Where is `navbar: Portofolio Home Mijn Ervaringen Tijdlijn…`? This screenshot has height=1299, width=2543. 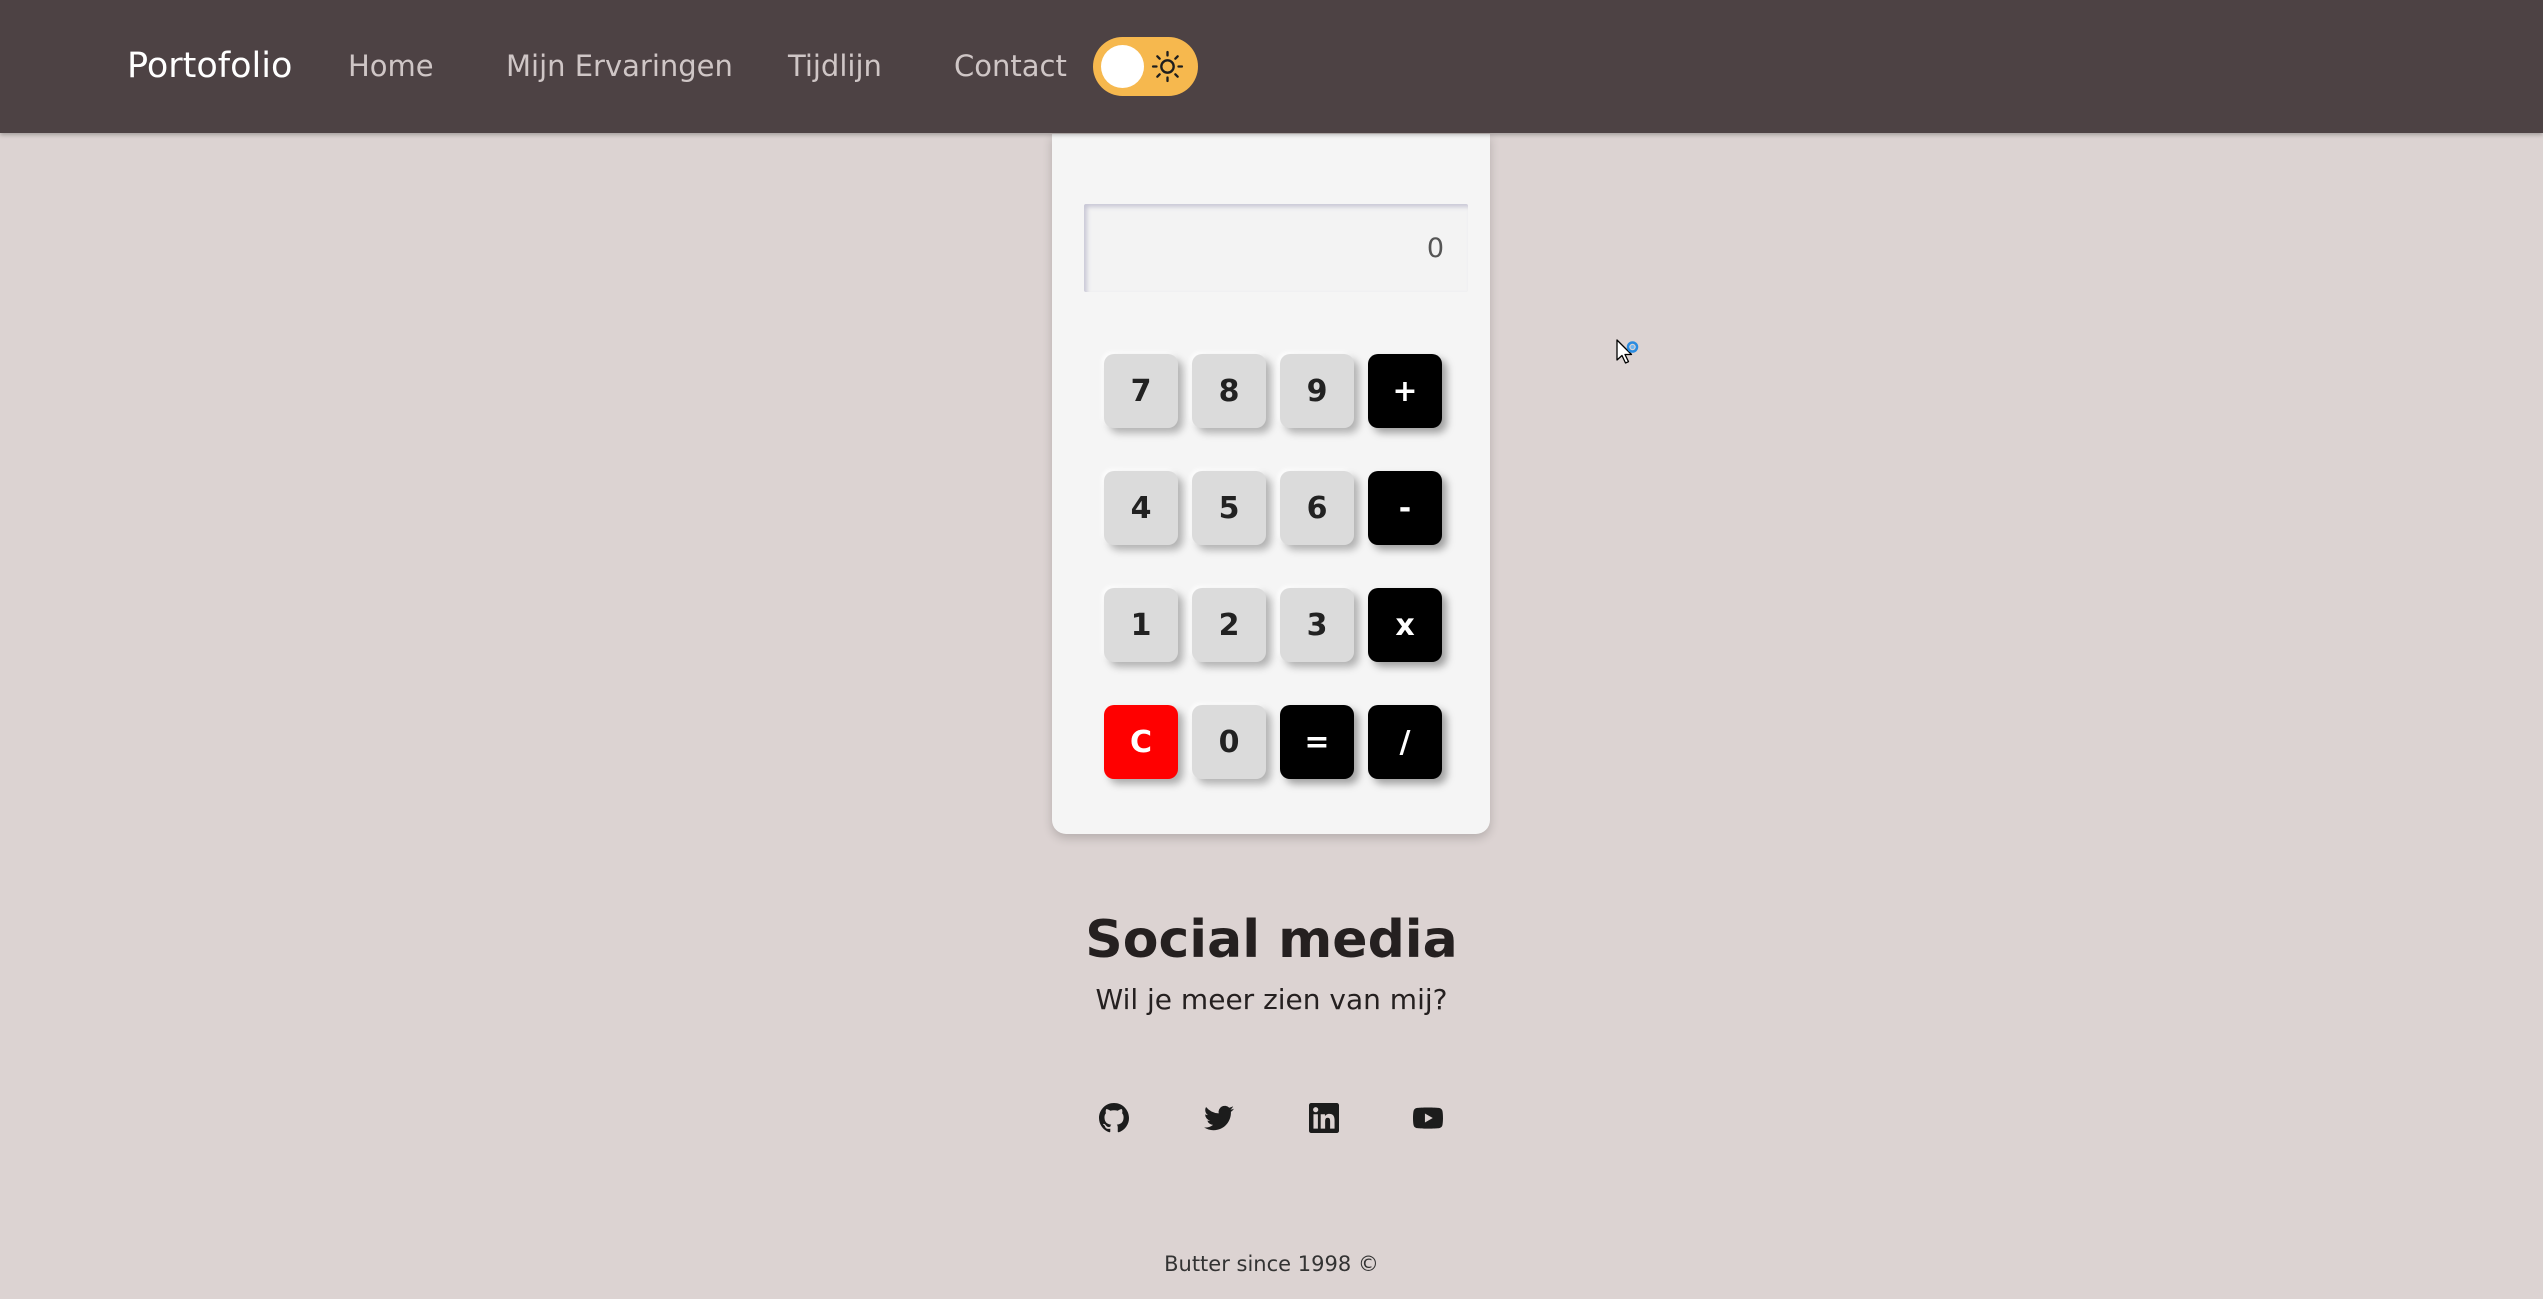
navbar: Portofolio Home Mijn Ervaringen Tijdlijn… is located at coordinates (1271, 66).